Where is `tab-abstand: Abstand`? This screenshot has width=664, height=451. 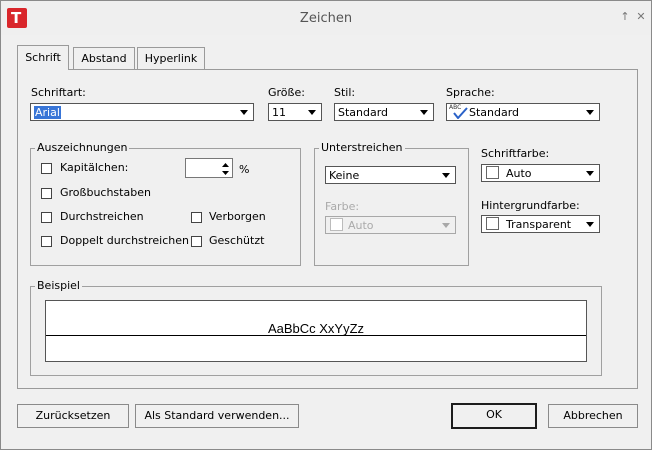 tab-abstand: Abstand is located at coordinates (104, 58).